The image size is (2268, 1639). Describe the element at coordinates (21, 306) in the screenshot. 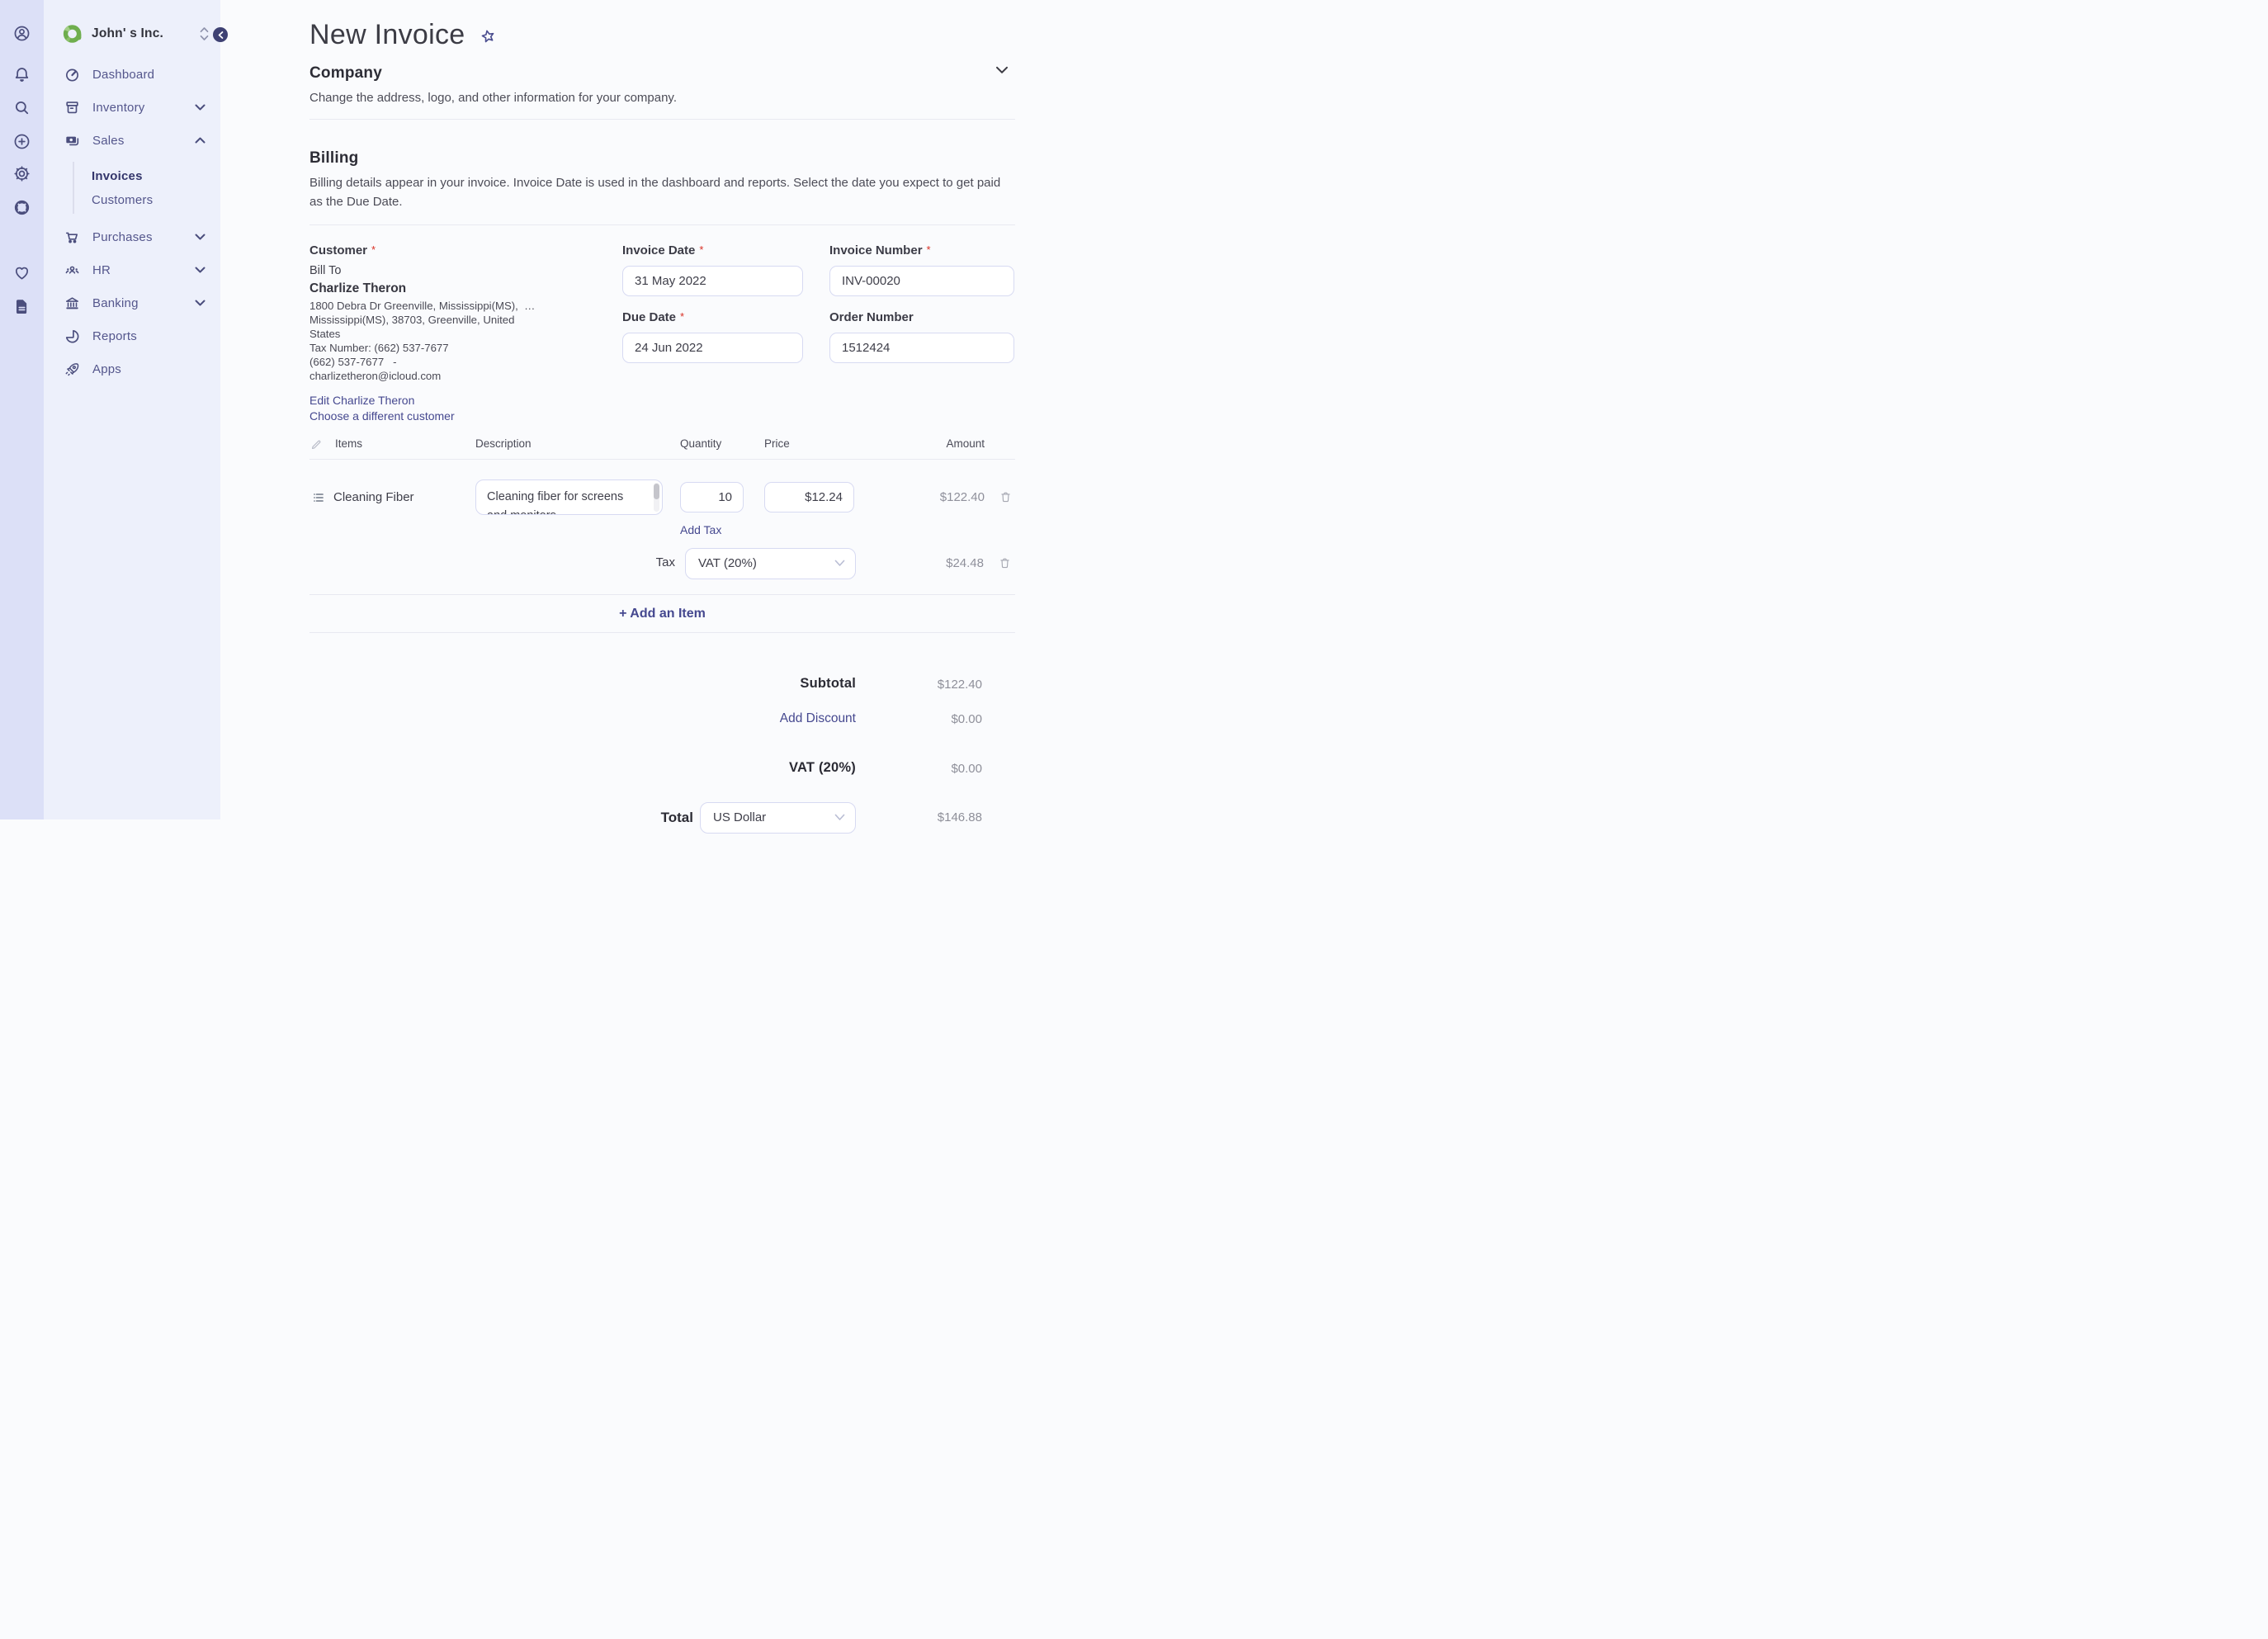

I see `document-icon` at that location.